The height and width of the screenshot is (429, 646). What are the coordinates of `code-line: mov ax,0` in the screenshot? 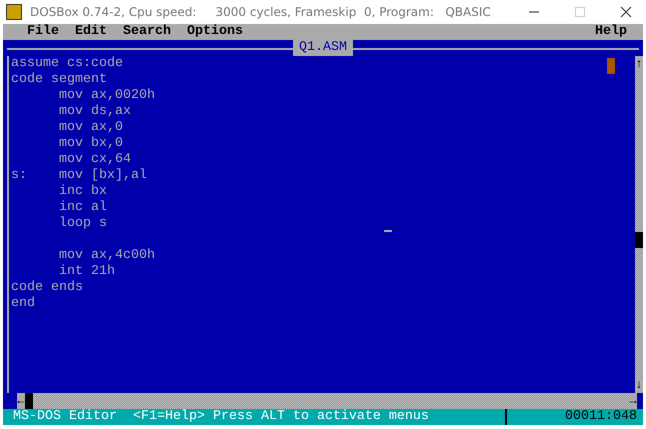 It's located at (91, 128).